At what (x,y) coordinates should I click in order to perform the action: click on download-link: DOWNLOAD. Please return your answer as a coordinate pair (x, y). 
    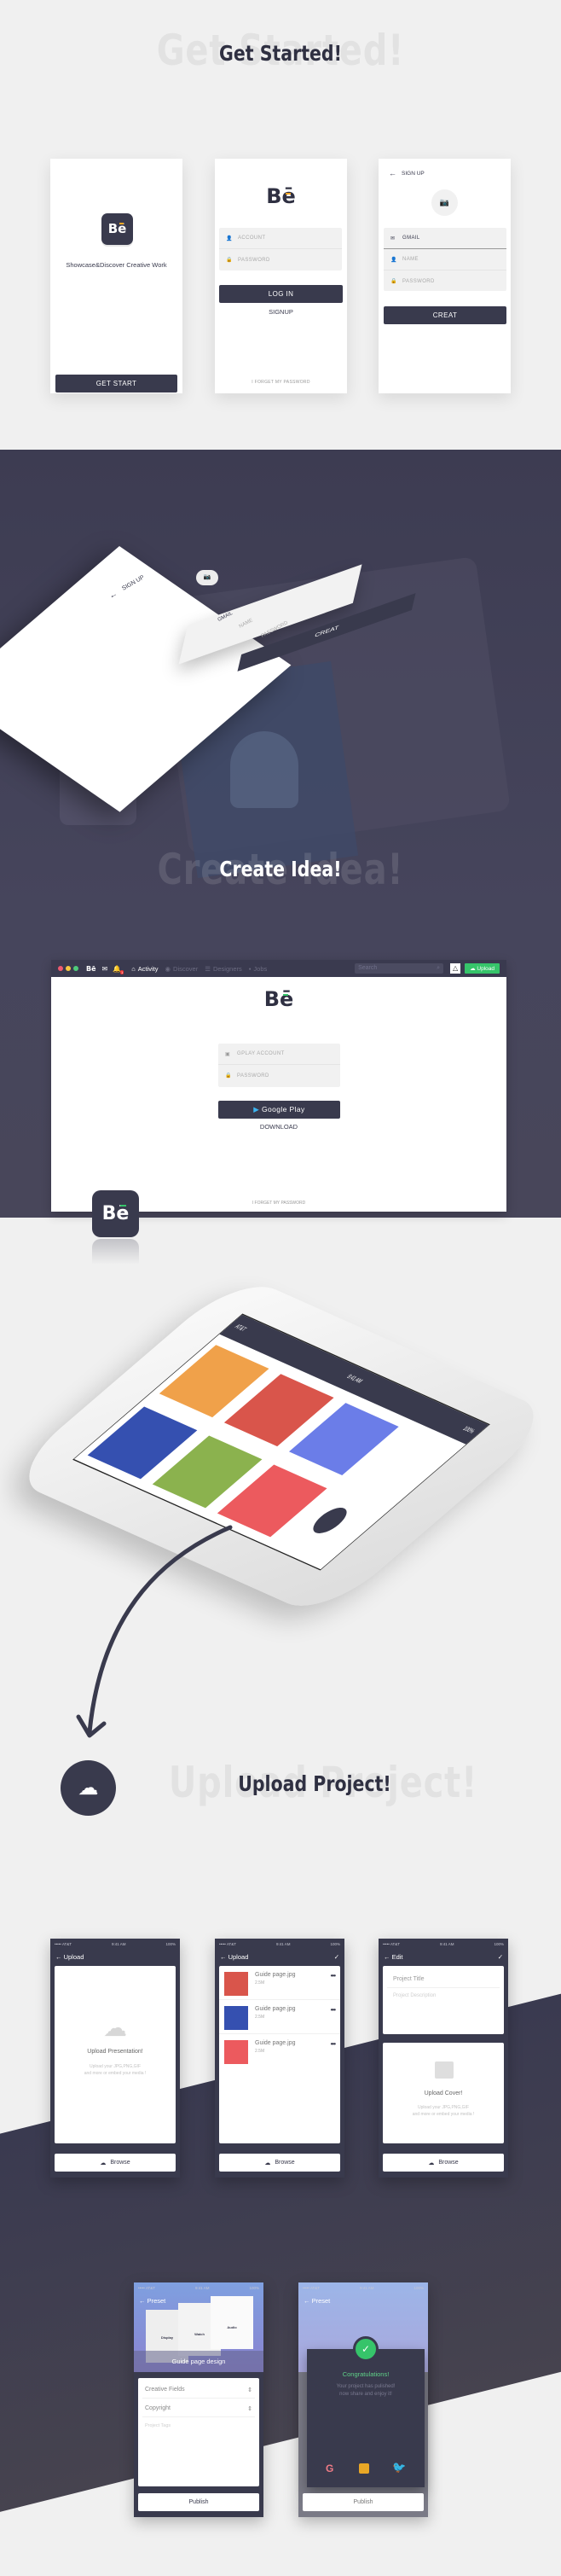
    Looking at the image, I should click on (278, 1127).